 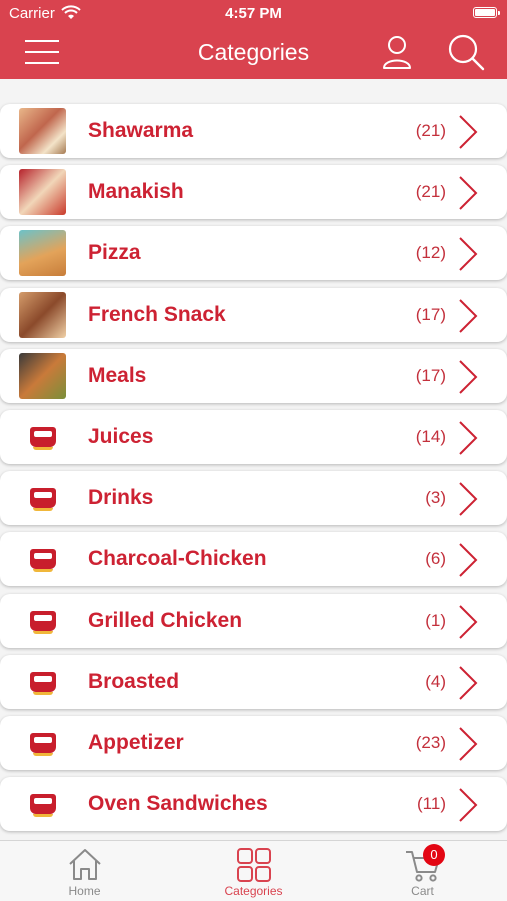 What do you see at coordinates (253, 437) in the screenshot?
I see `category-row: Juices (14)` at bounding box center [253, 437].